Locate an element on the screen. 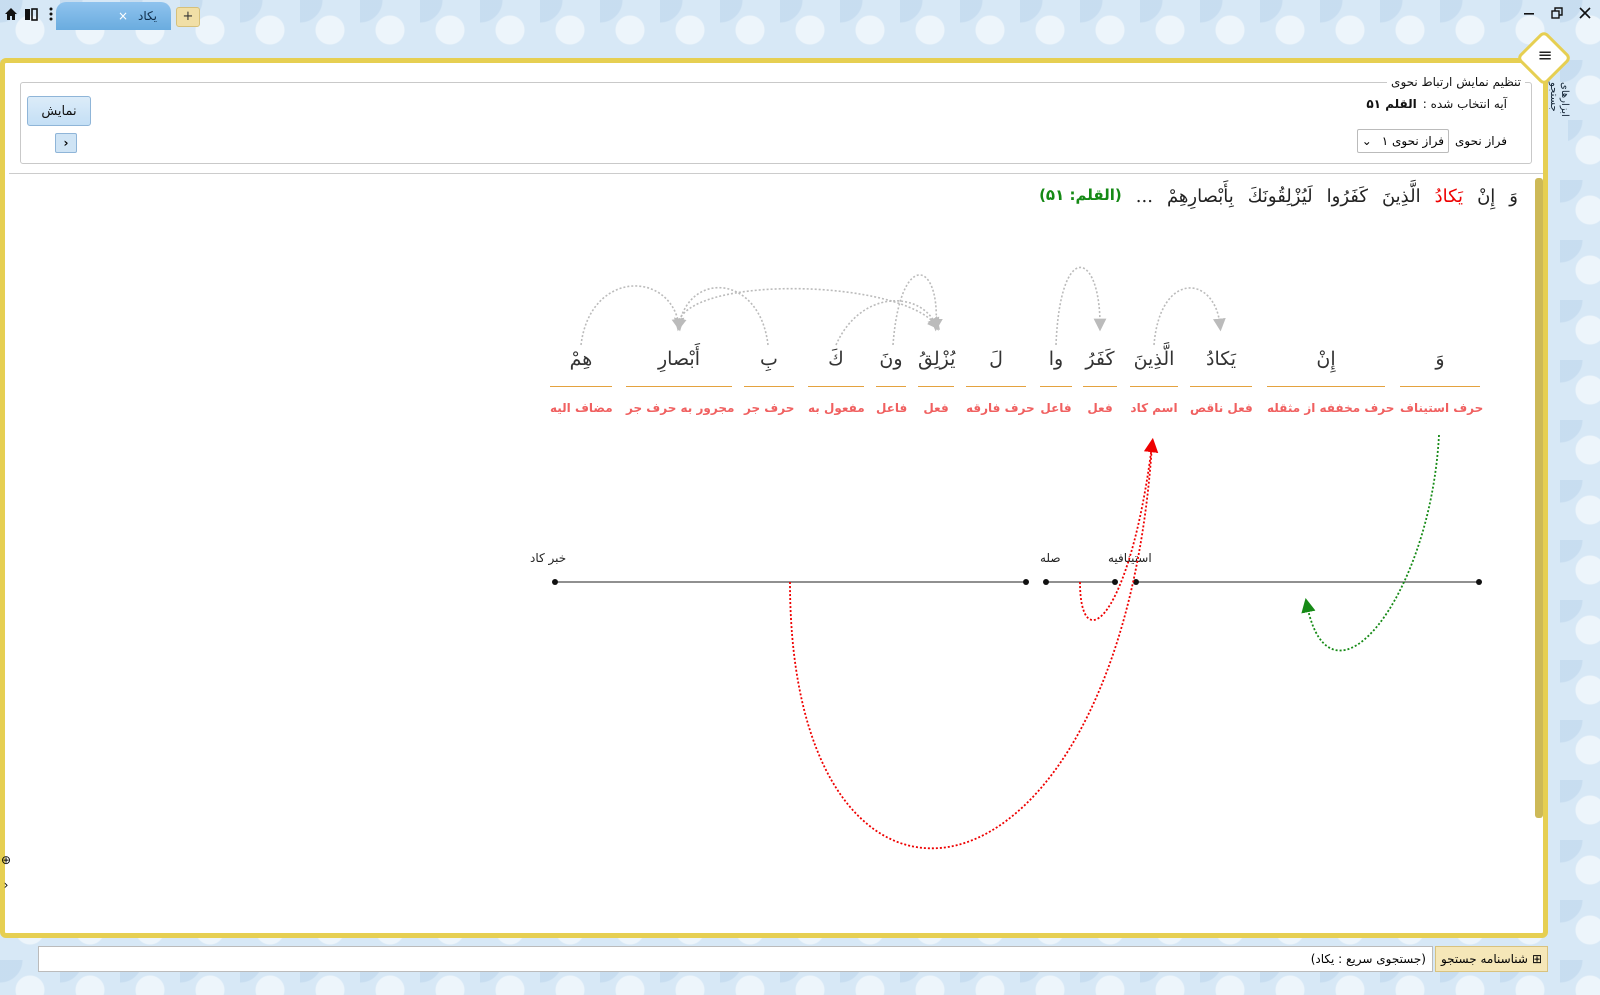  search-identity-button: ⊞ شناسنامه جستجو is located at coordinates (1491, 959).